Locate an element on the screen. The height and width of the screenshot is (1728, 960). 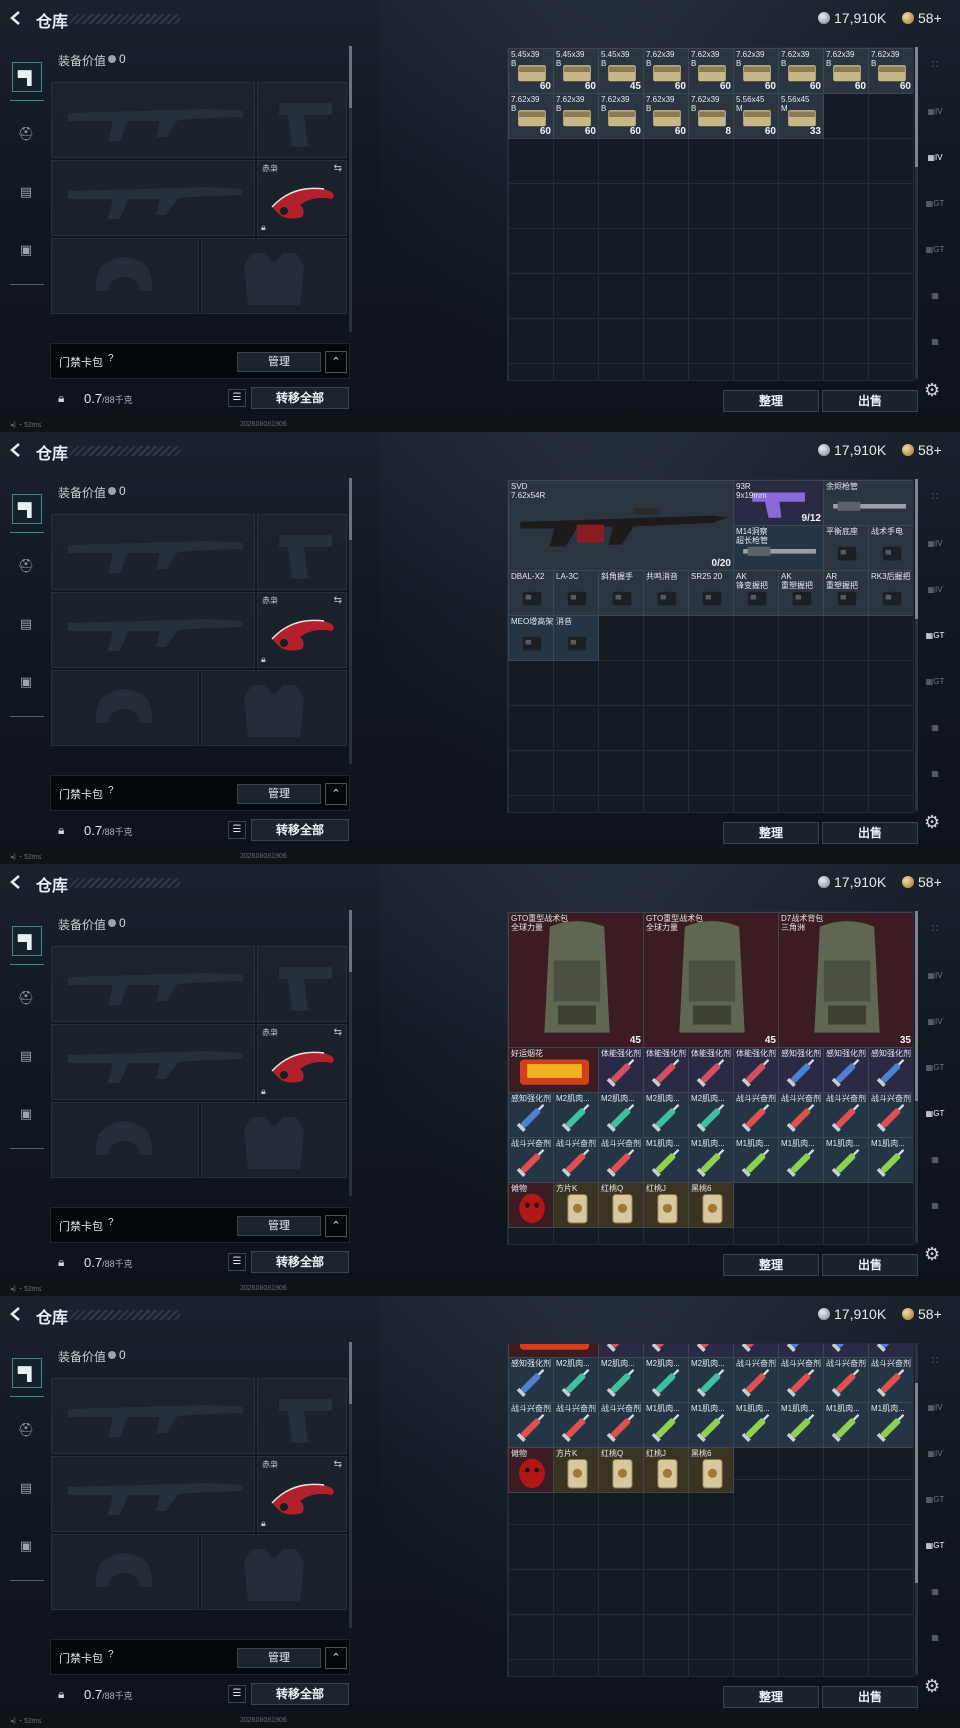
gear-icon: ⚙ is located at coordinates (932, 390).